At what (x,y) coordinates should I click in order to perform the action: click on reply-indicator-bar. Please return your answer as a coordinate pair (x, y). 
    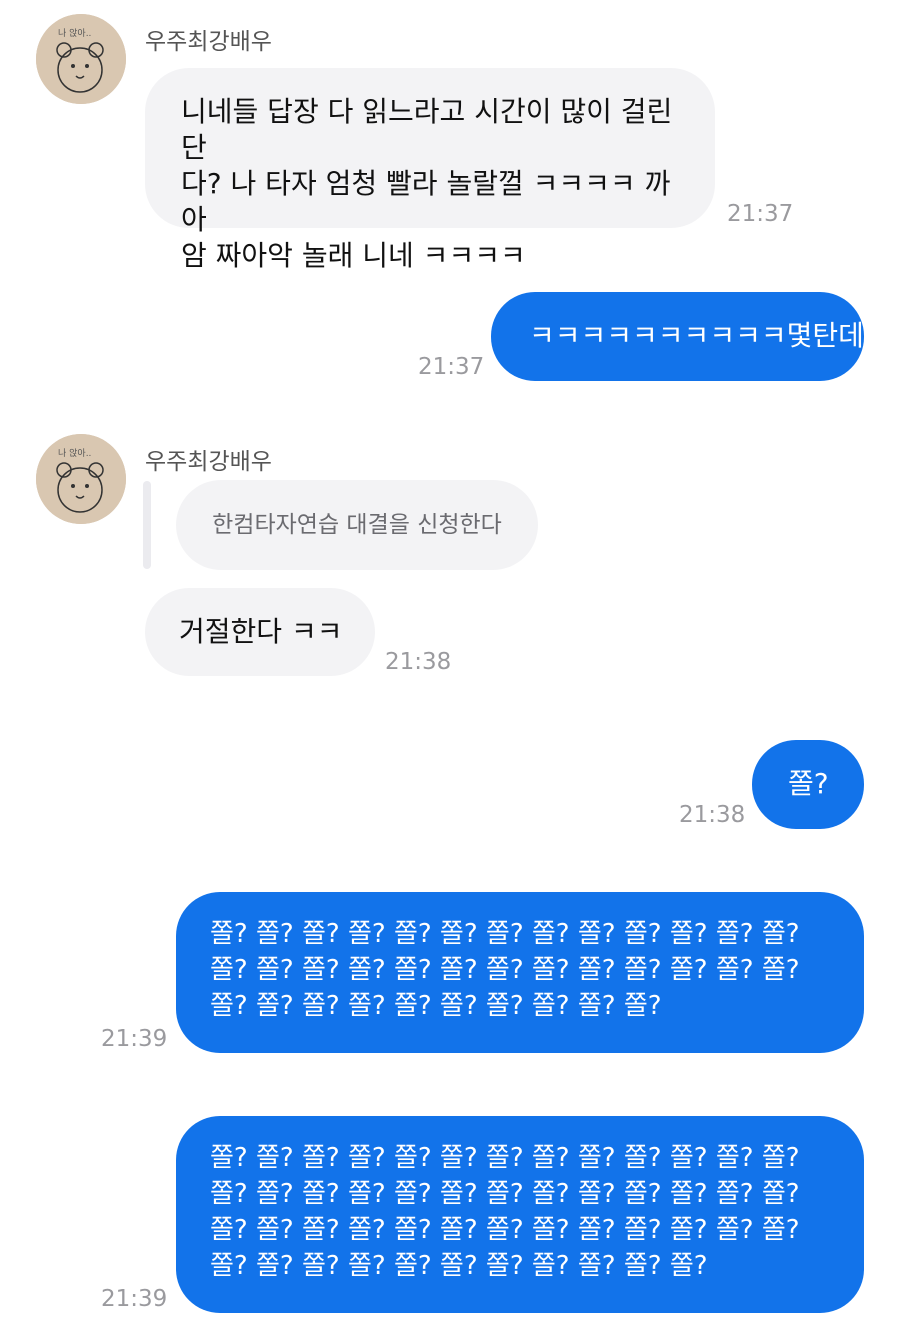
    Looking at the image, I should click on (147, 525).